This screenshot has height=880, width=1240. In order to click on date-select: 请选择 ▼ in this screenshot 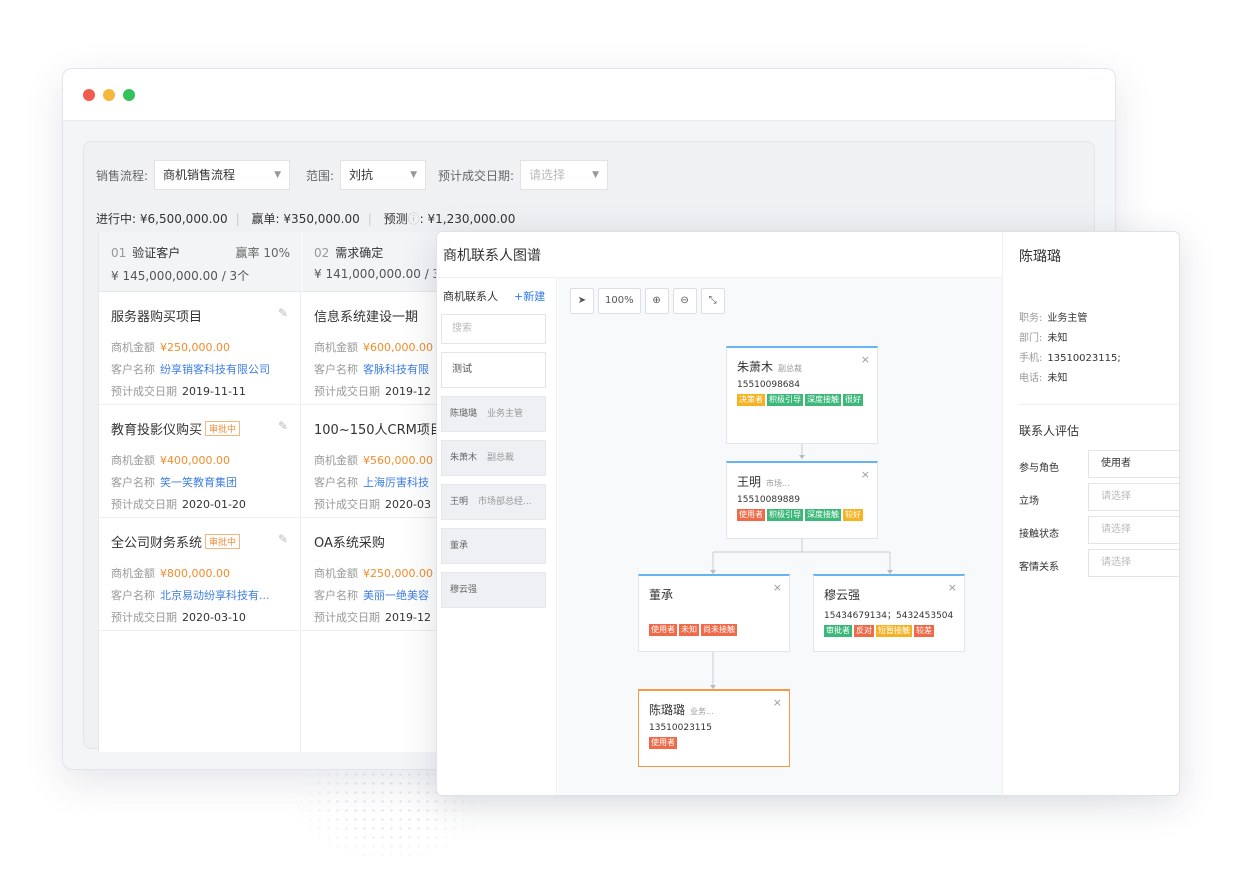, I will do `click(564, 175)`.